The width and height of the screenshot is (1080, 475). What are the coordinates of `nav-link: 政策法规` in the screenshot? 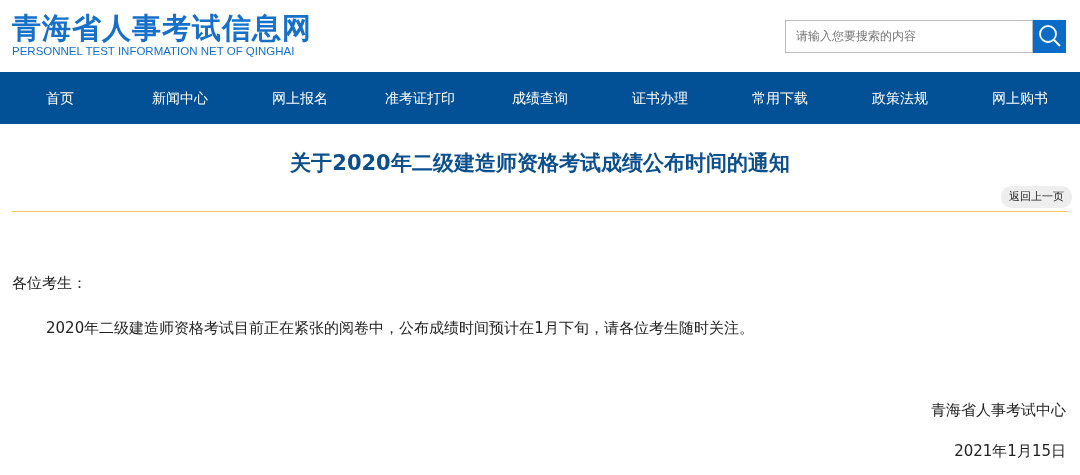 It's located at (900, 98).